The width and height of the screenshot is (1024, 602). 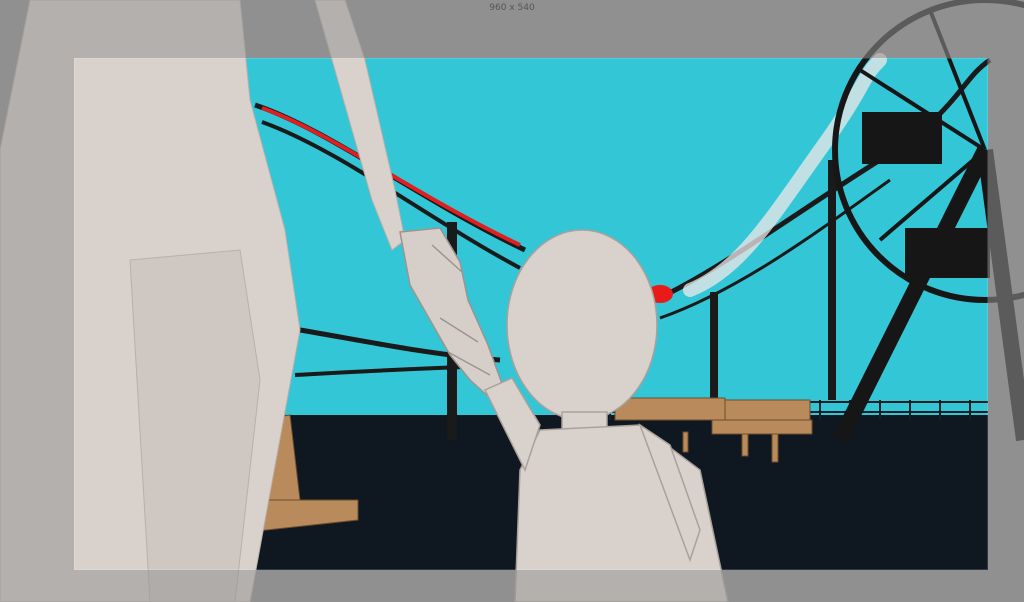 I want to click on resolution-label: 960 x 540, so click(x=512, y=8).